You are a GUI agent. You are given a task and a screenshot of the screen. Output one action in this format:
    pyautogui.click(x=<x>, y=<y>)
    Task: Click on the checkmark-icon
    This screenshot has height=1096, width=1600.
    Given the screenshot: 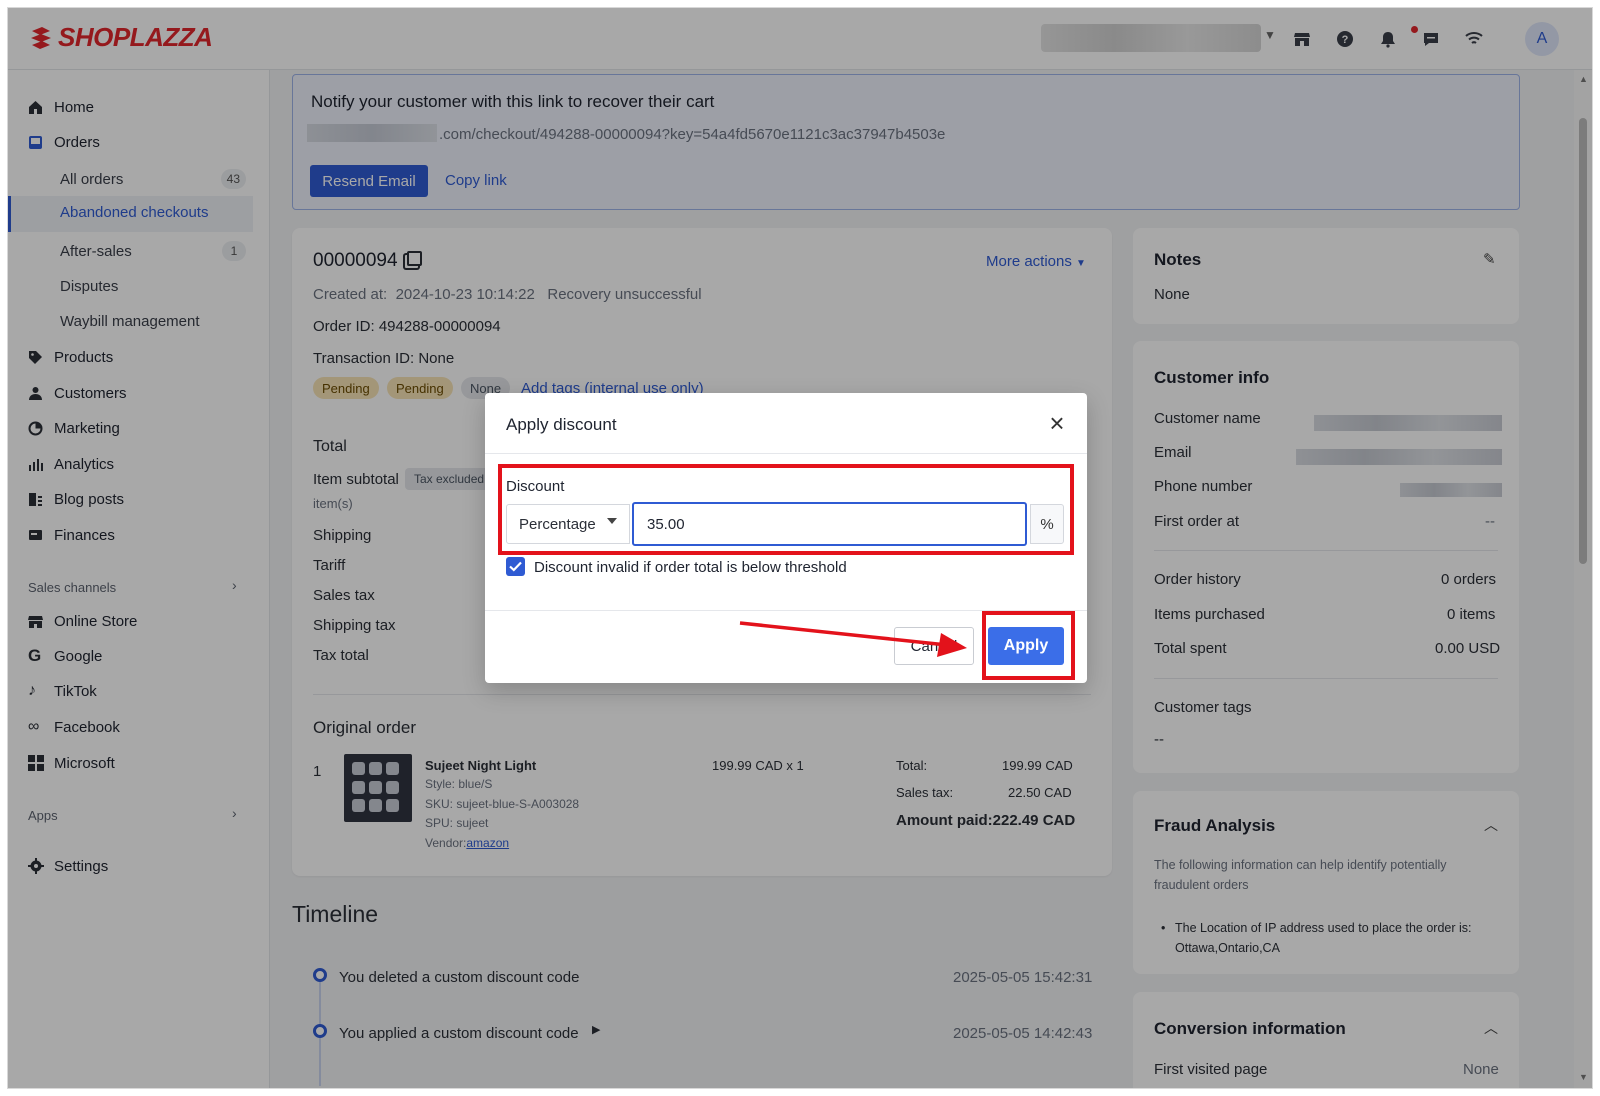 What is the action you would take?
    pyautogui.click(x=515, y=566)
    